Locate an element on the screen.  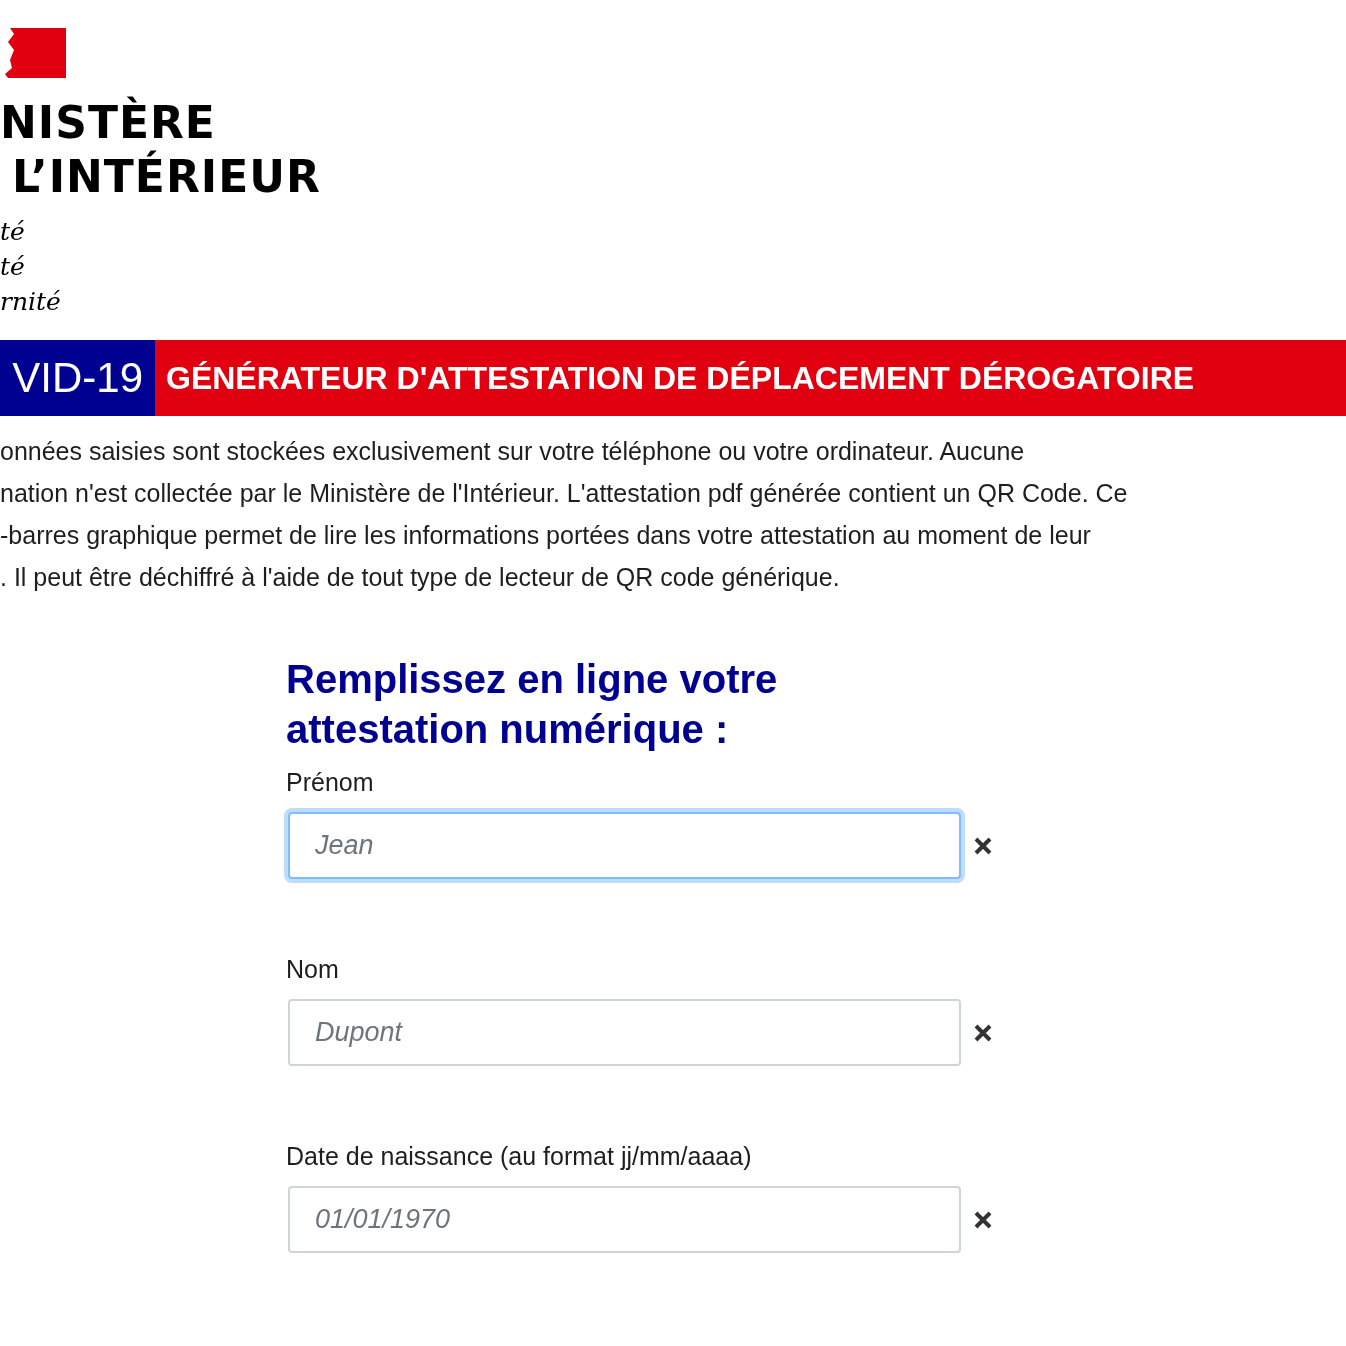
covid-tag: VID-19 is located at coordinates (77, 378).